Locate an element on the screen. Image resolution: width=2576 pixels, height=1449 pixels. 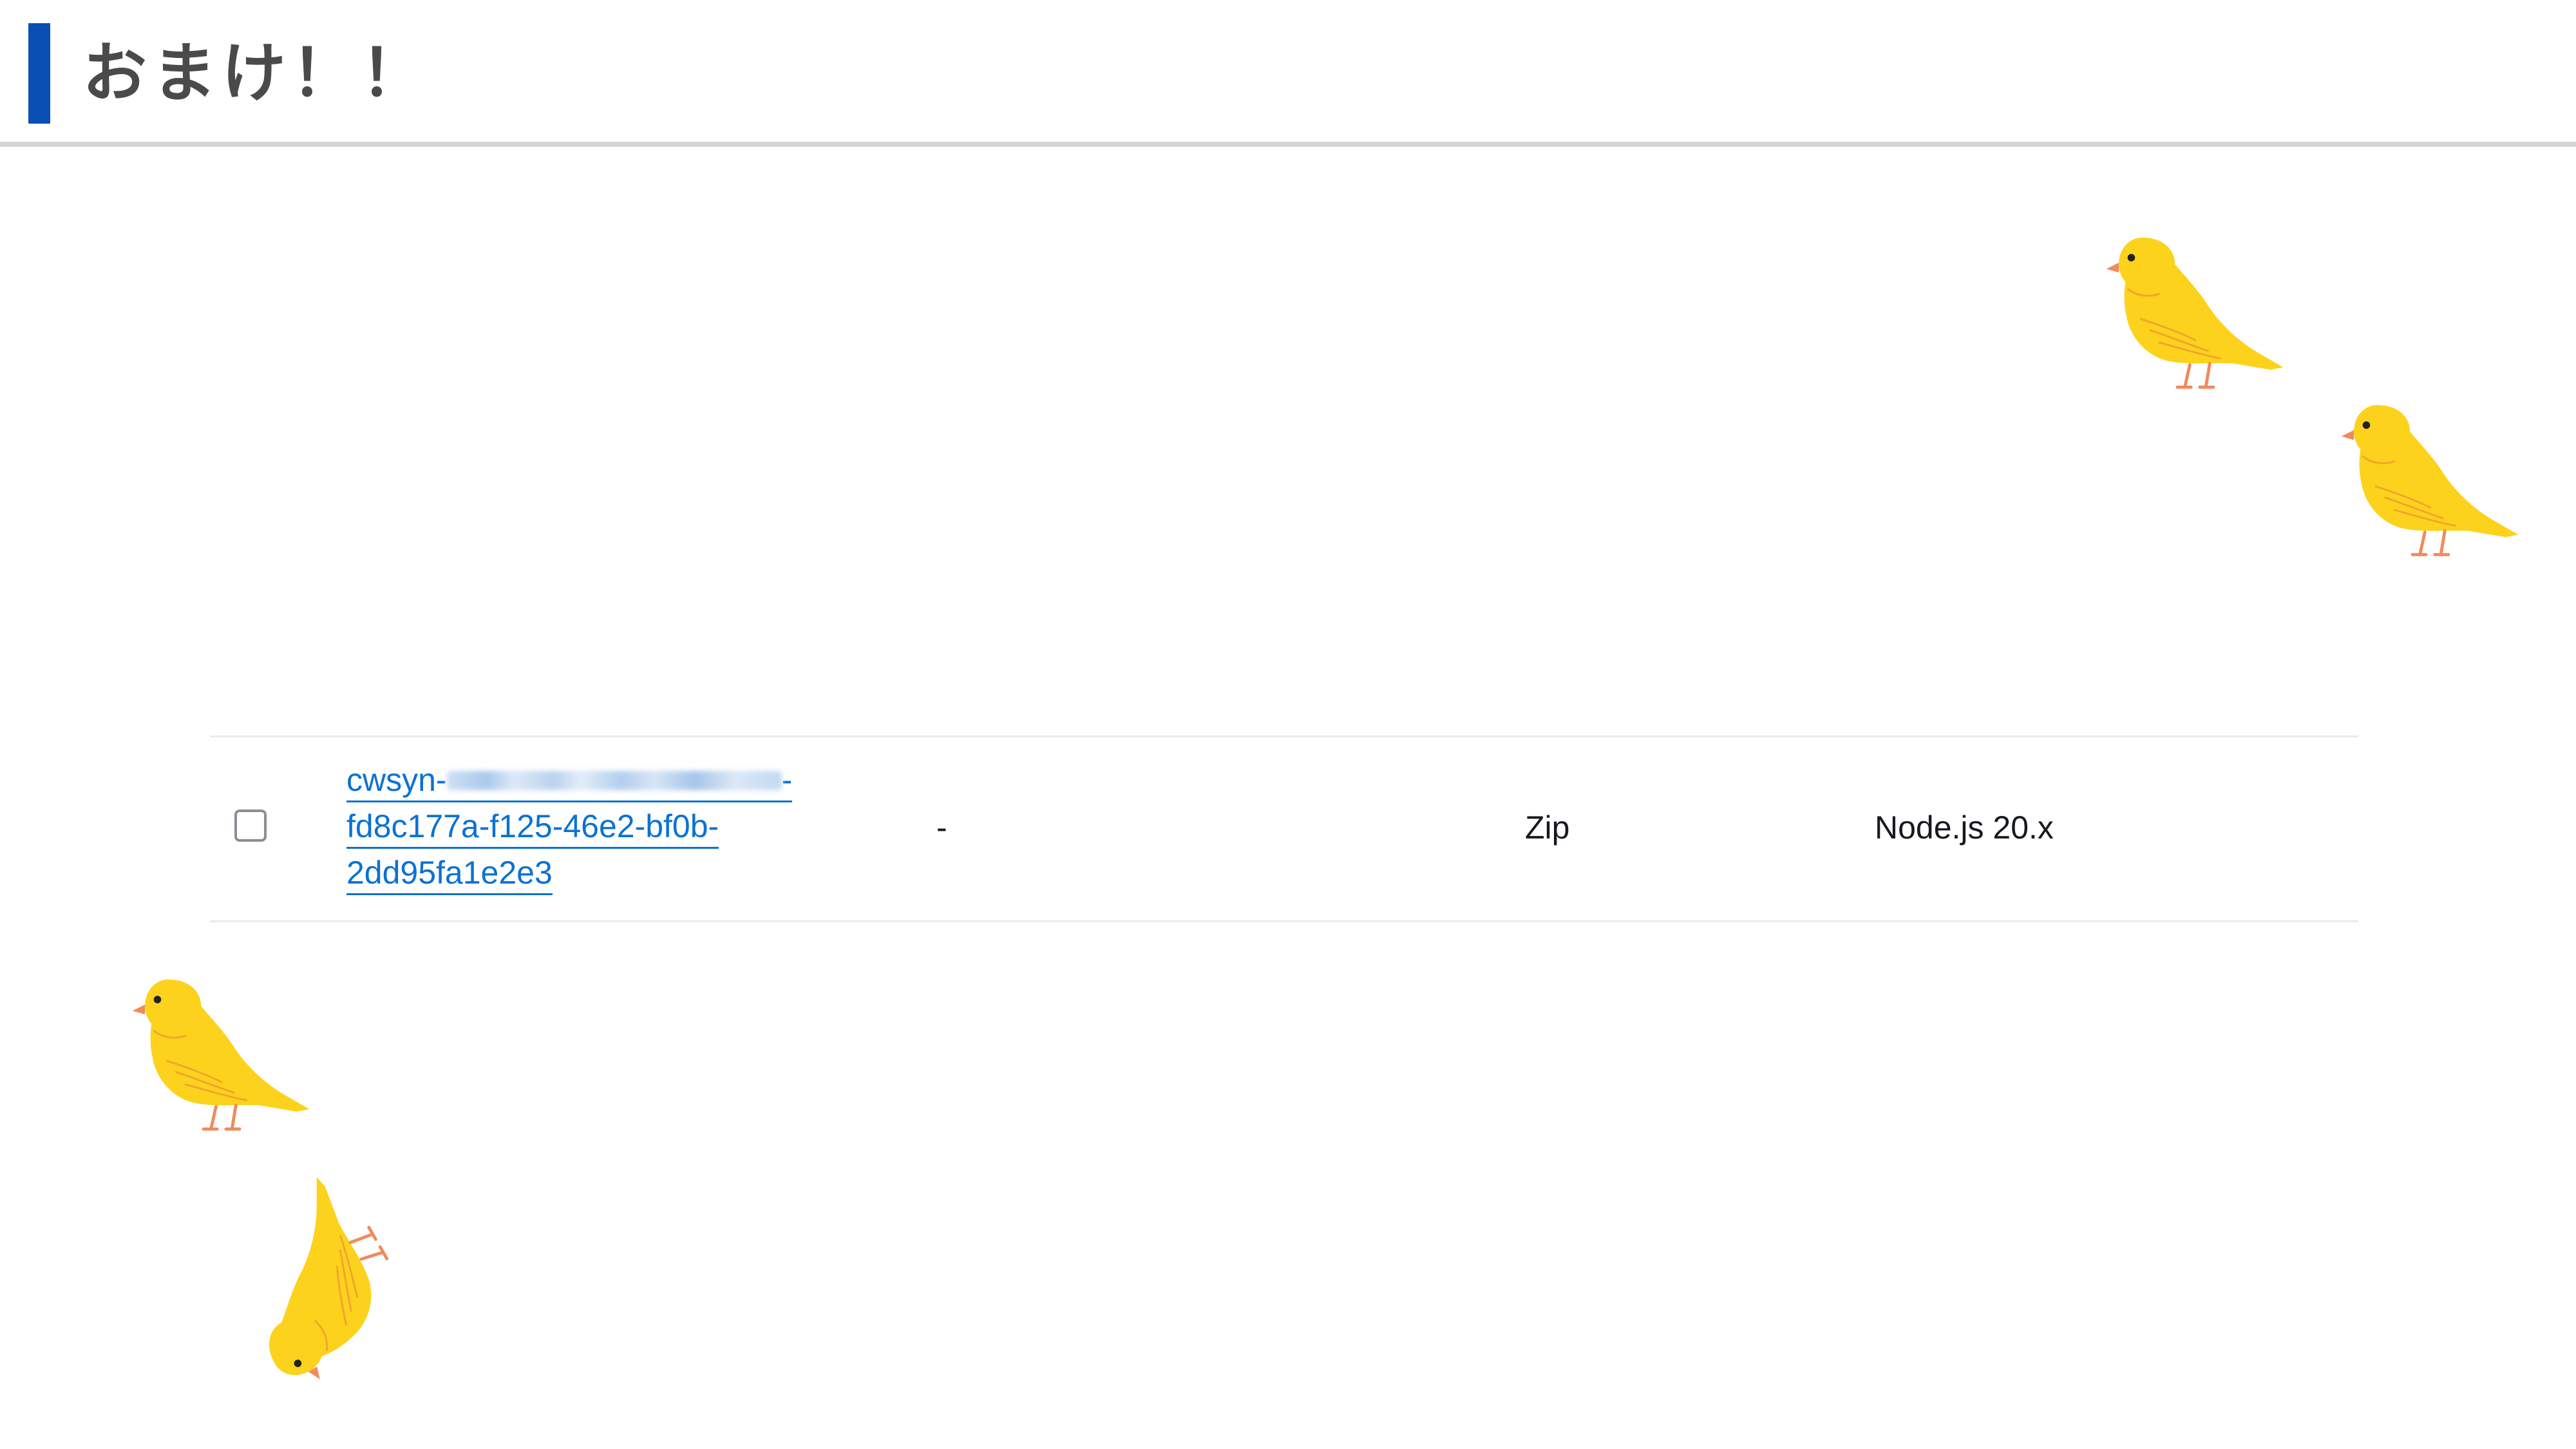
page-title: おまけ！！ is located at coordinates (256, 73).